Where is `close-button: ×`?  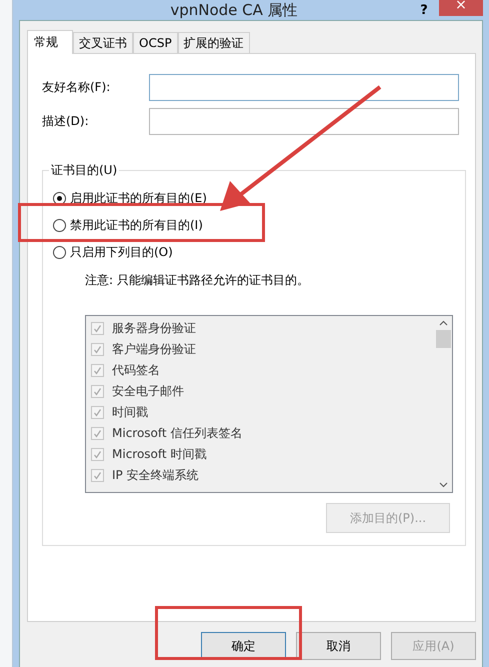
close-button: × is located at coordinates (461, 8).